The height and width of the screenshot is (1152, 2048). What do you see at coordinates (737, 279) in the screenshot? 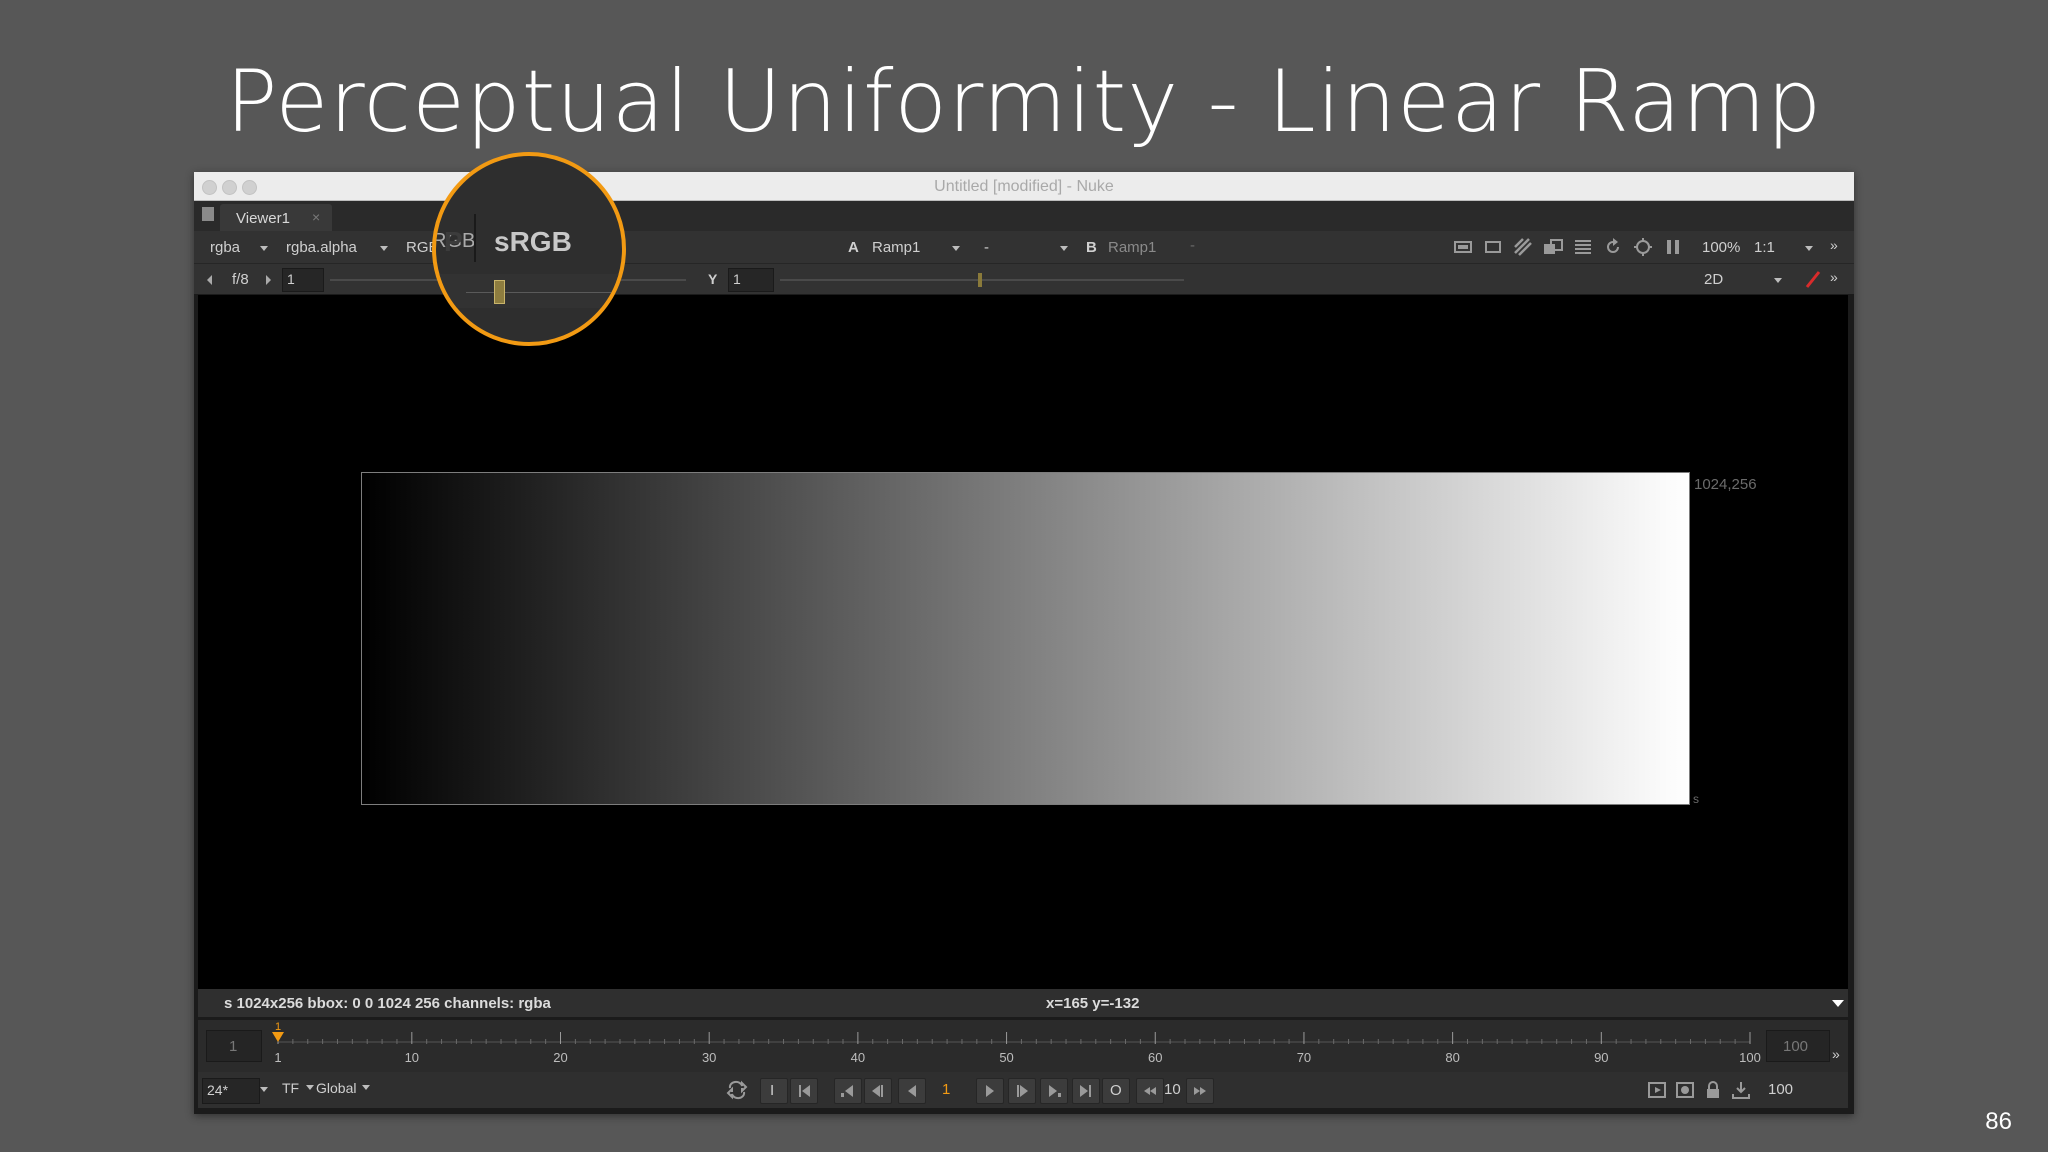
I see `gamma-value: 1` at bounding box center [737, 279].